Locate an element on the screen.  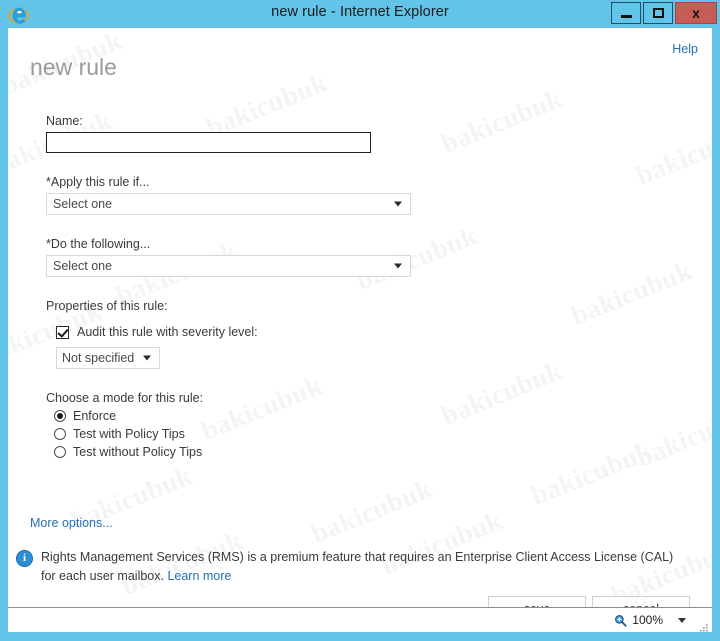
minimize-icon is located at coordinates (626, 16).